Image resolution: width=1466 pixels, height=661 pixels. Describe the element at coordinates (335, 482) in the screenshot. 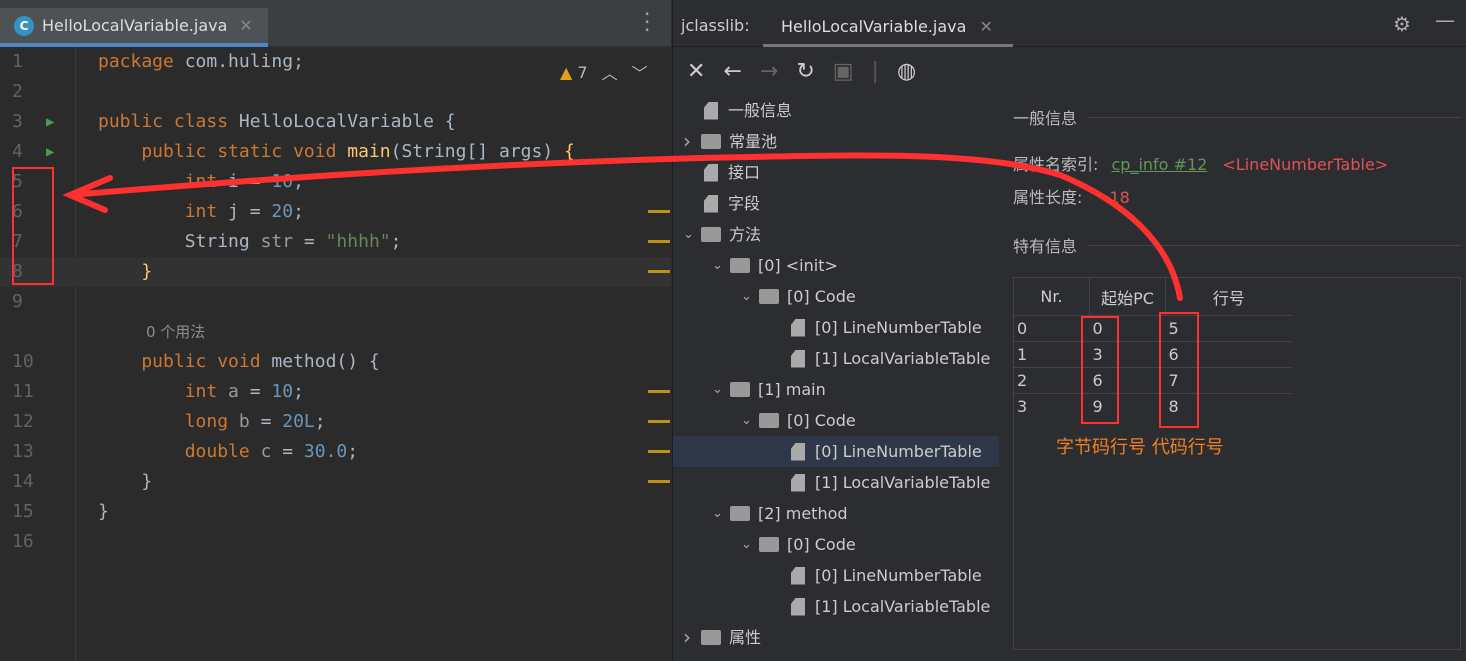

I see `code-line: 14 }` at that location.